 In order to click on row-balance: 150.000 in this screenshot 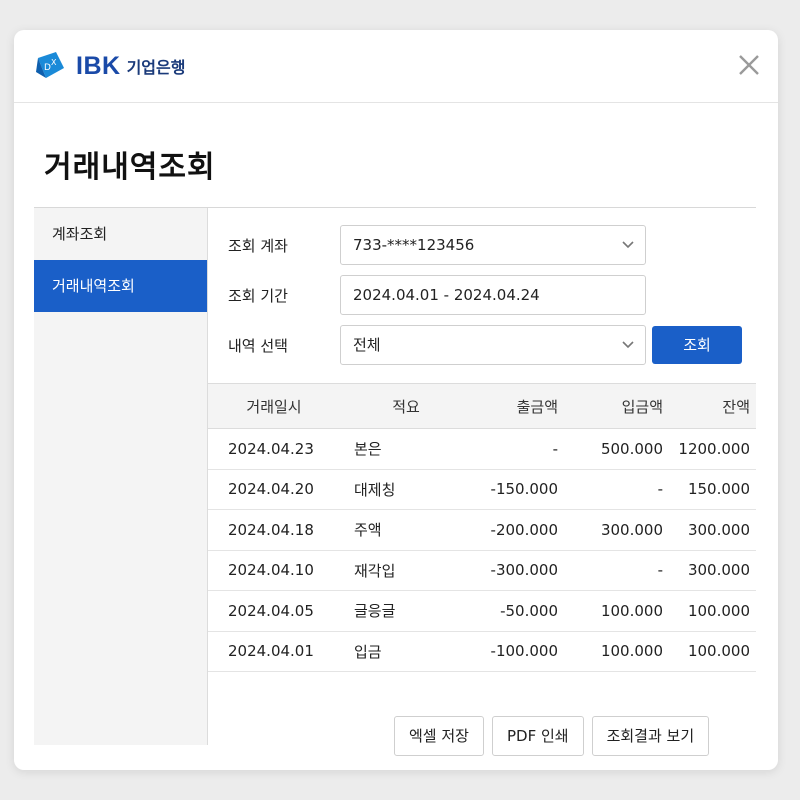, I will do `click(718, 489)`.